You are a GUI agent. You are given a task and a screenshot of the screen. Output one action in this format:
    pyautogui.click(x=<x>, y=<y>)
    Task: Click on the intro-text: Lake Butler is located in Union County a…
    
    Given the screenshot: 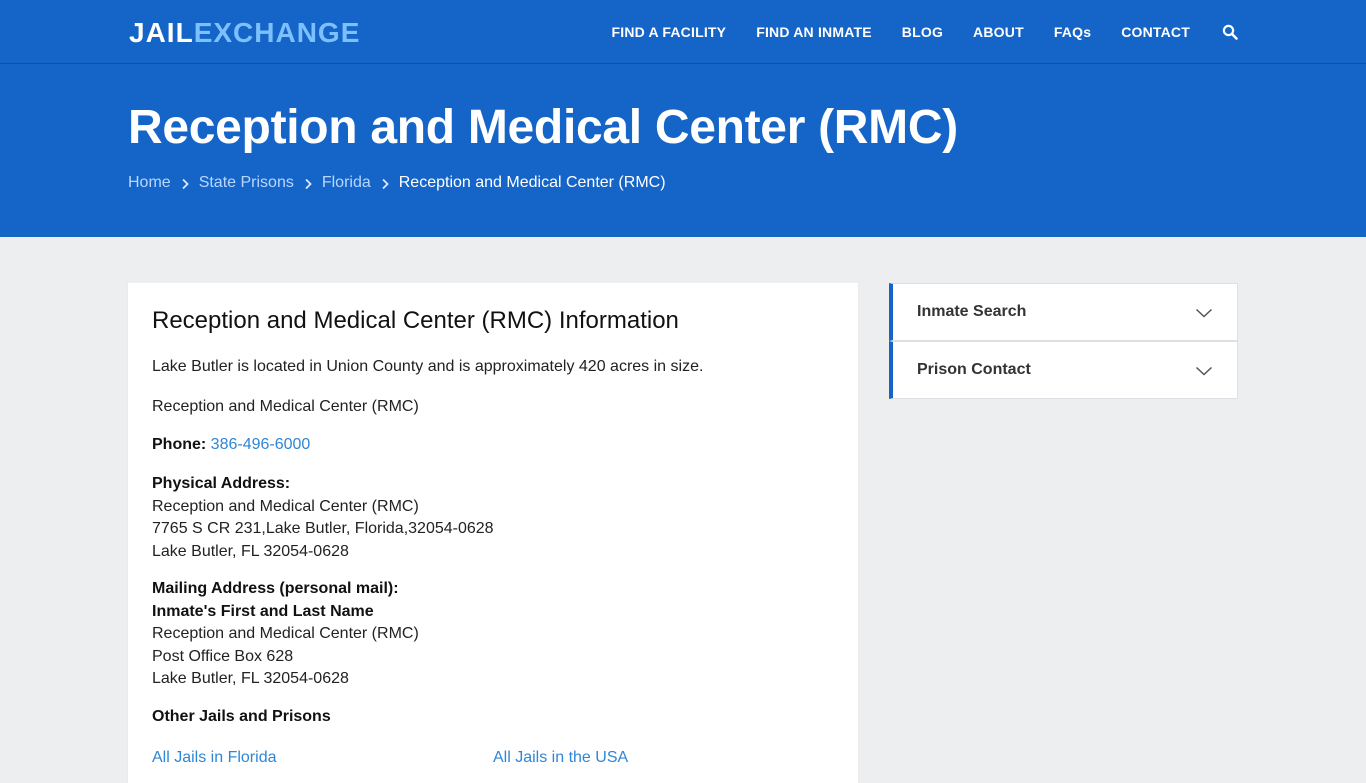 What is the action you would take?
    pyautogui.click(x=428, y=366)
    